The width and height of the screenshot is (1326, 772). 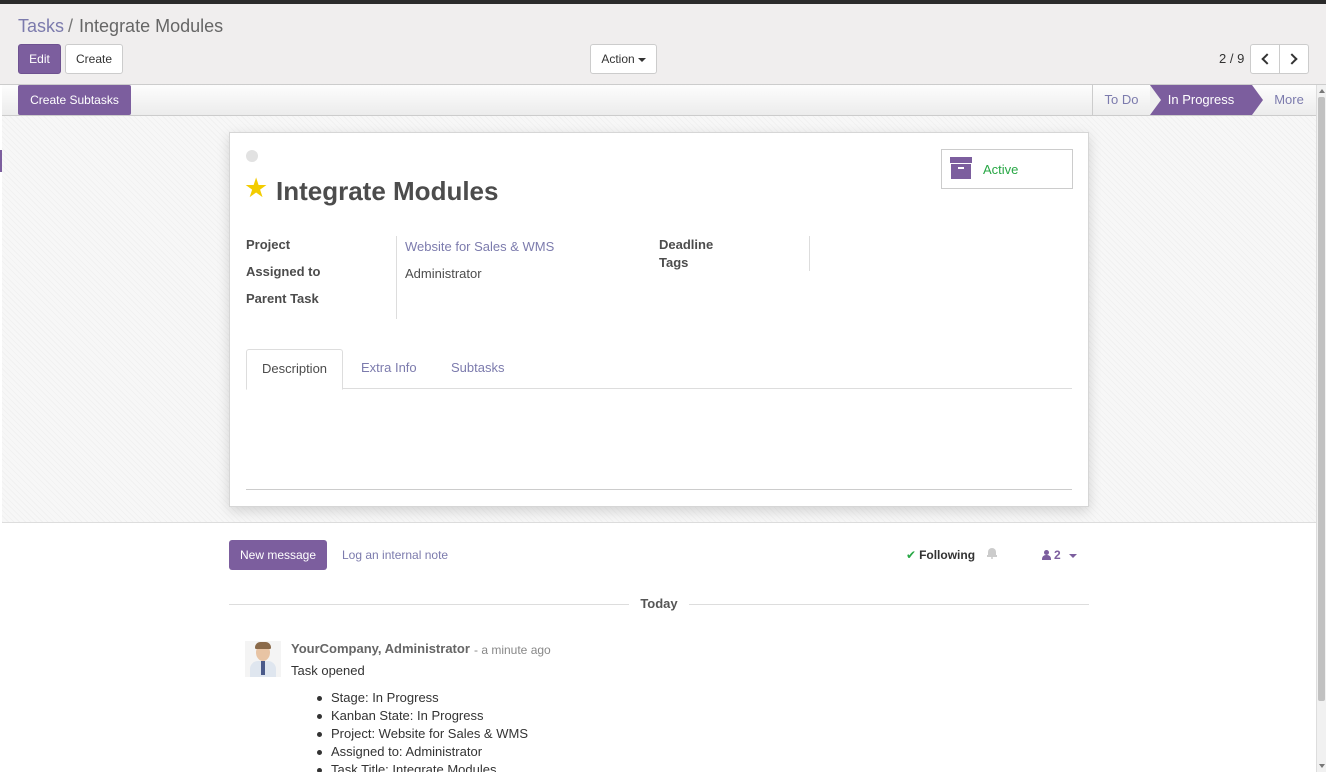 What do you see at coordinates (1046, 555) in the screenshot?
I see `user-icon` at bounding box center [1046, 555].